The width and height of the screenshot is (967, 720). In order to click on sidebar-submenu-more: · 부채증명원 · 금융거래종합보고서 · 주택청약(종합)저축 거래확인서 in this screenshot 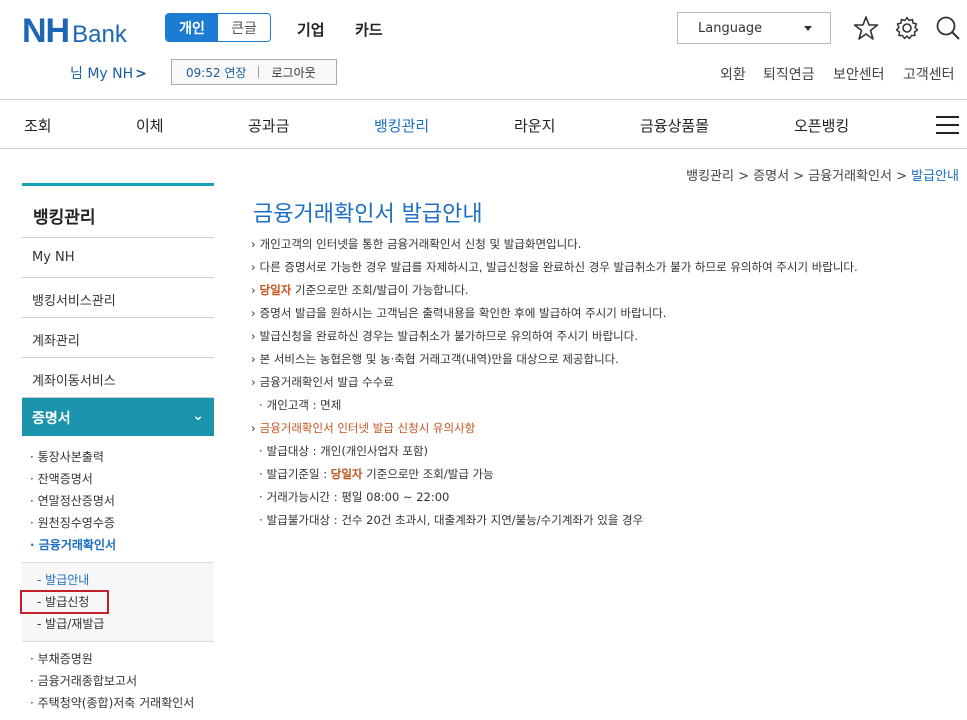, I will do `click(118, 681)`.